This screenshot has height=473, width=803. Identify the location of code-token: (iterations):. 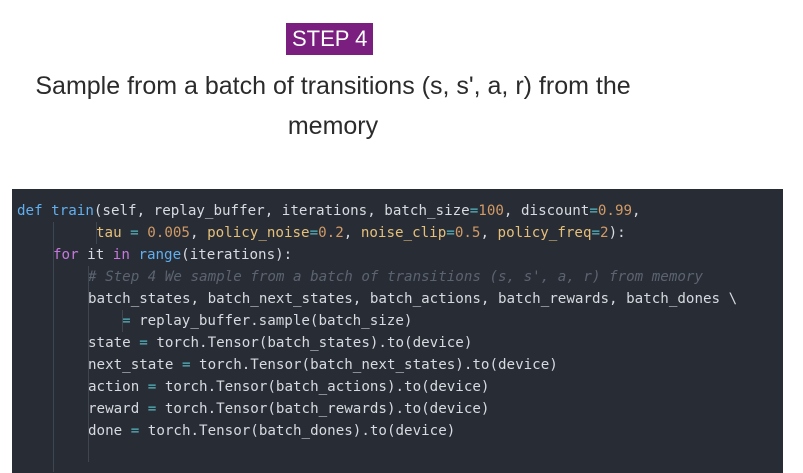
(237, 255).